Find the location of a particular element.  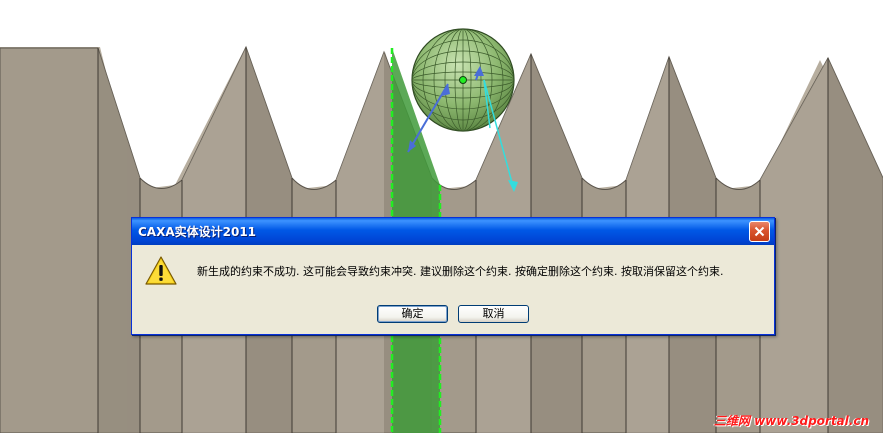

warning-icon is located at coordinates (161, 271).